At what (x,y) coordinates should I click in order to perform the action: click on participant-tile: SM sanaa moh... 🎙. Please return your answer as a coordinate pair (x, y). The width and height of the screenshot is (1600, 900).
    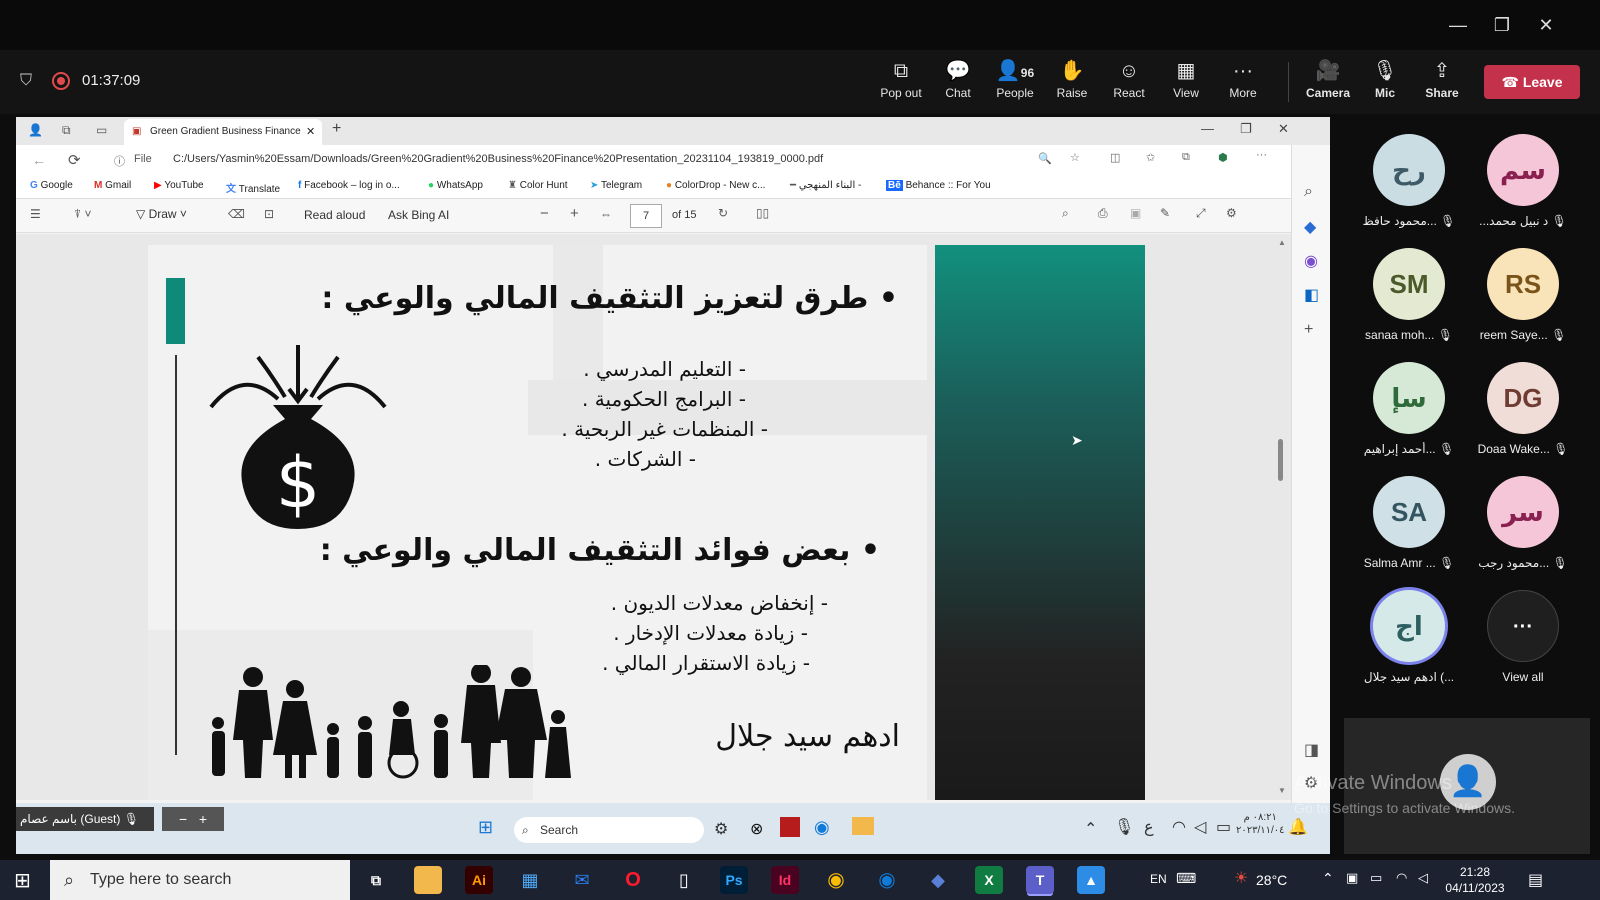
    Looking at the image, I should click on (1409, 303).